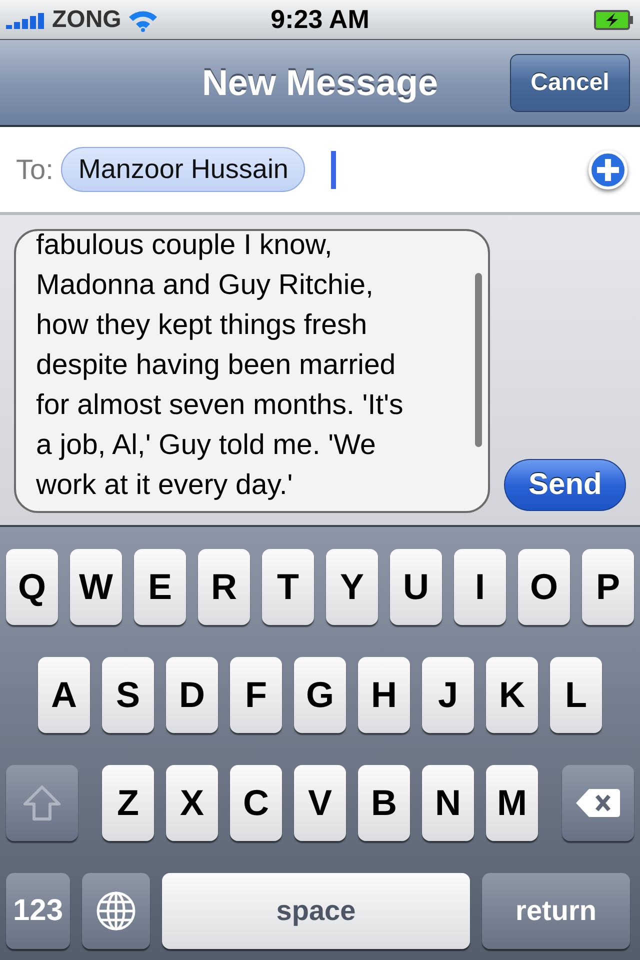 The height and width of the screenshot is (960, 640). What do you see at coordinates (565, 485) in the screenshot?
I see `send-button: Send` at bounding box center [565, 485].